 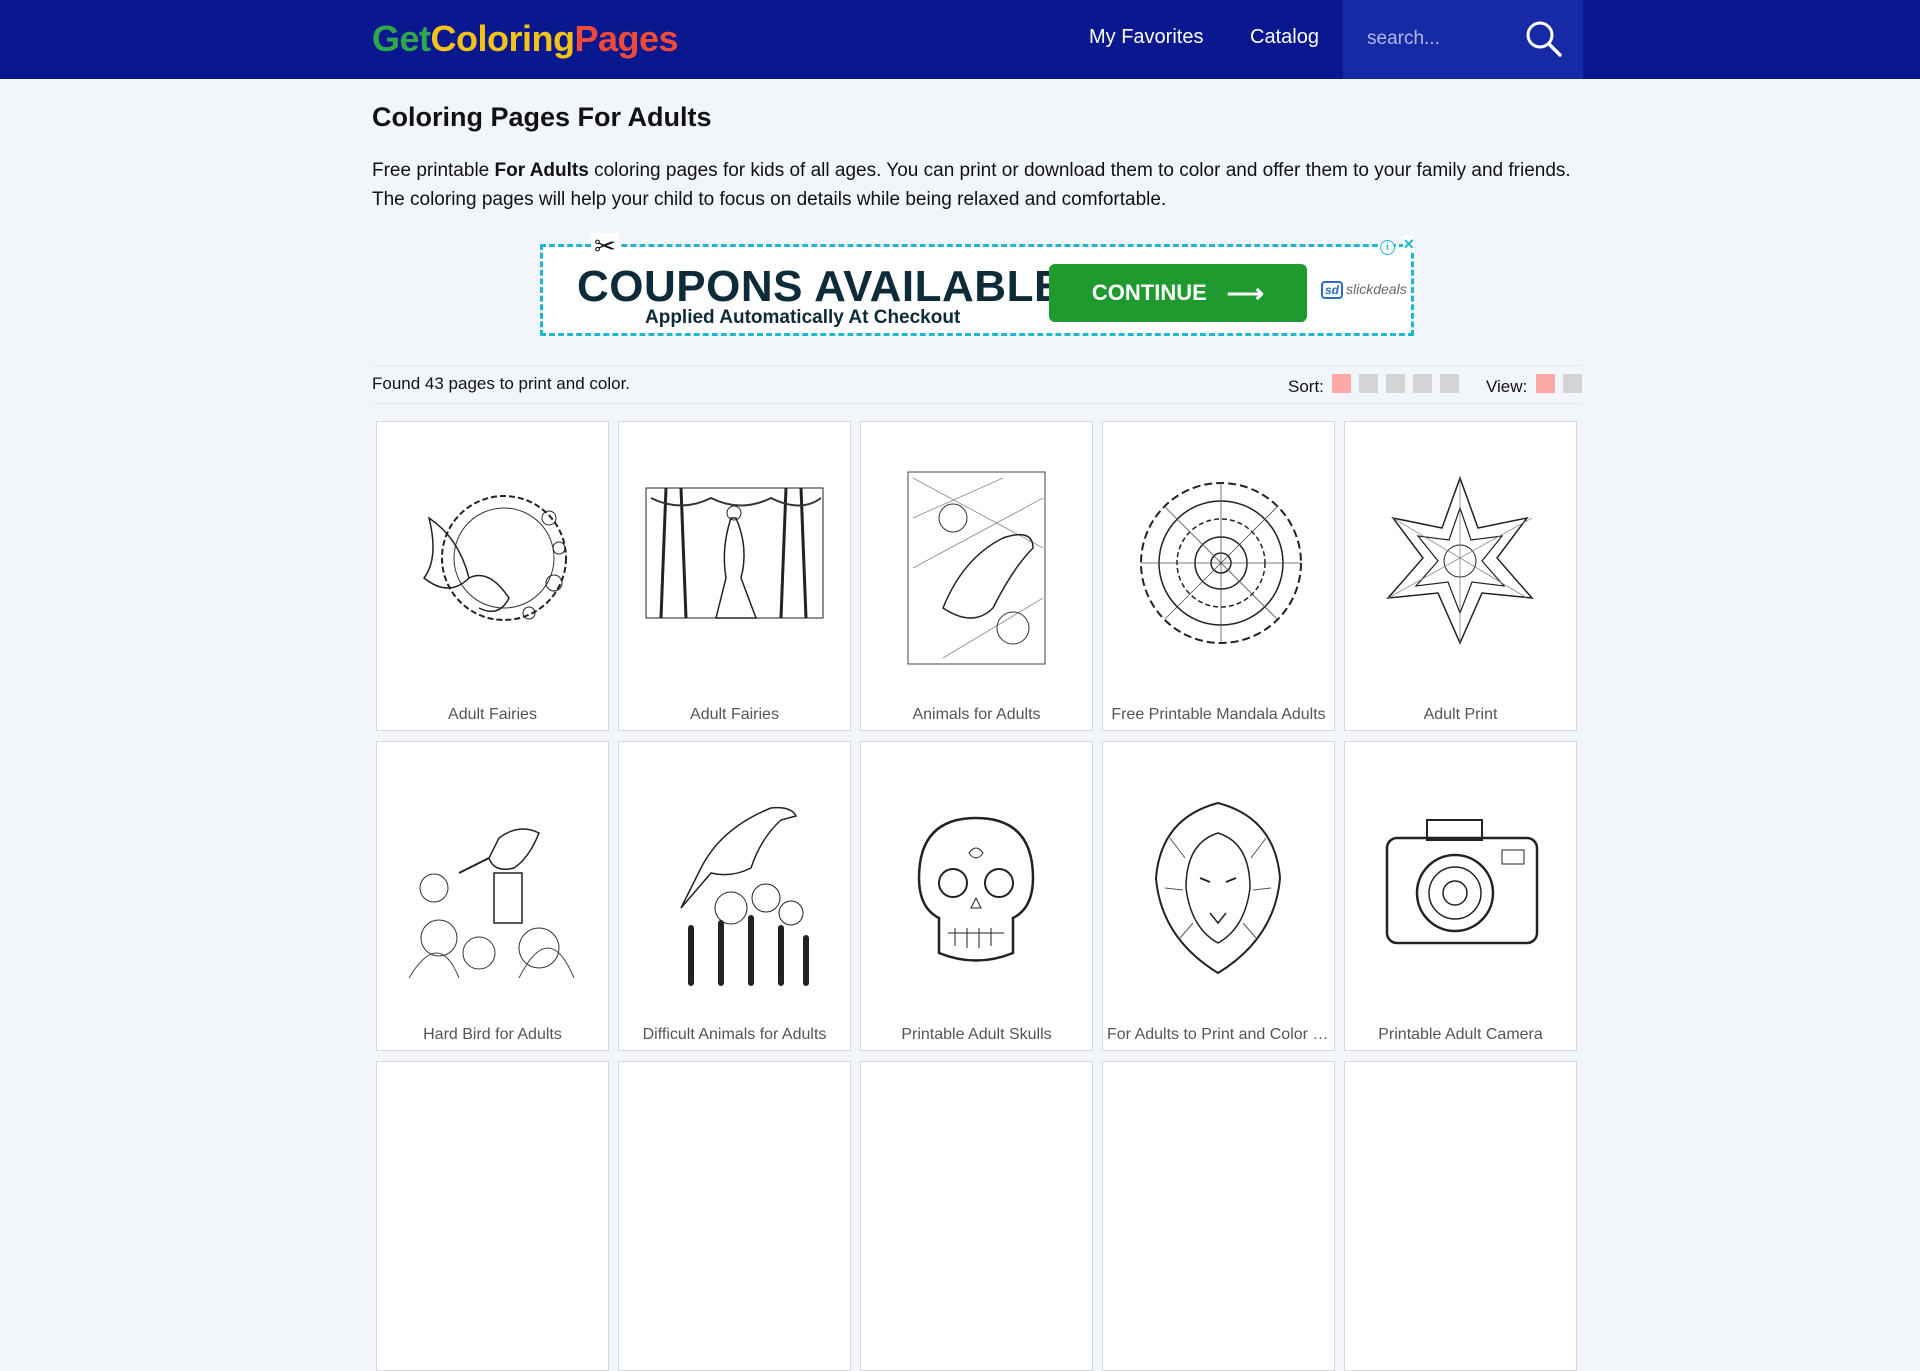 I want to click on card-caption: Printable Adult Camera, so click(x=1460, y=1034).